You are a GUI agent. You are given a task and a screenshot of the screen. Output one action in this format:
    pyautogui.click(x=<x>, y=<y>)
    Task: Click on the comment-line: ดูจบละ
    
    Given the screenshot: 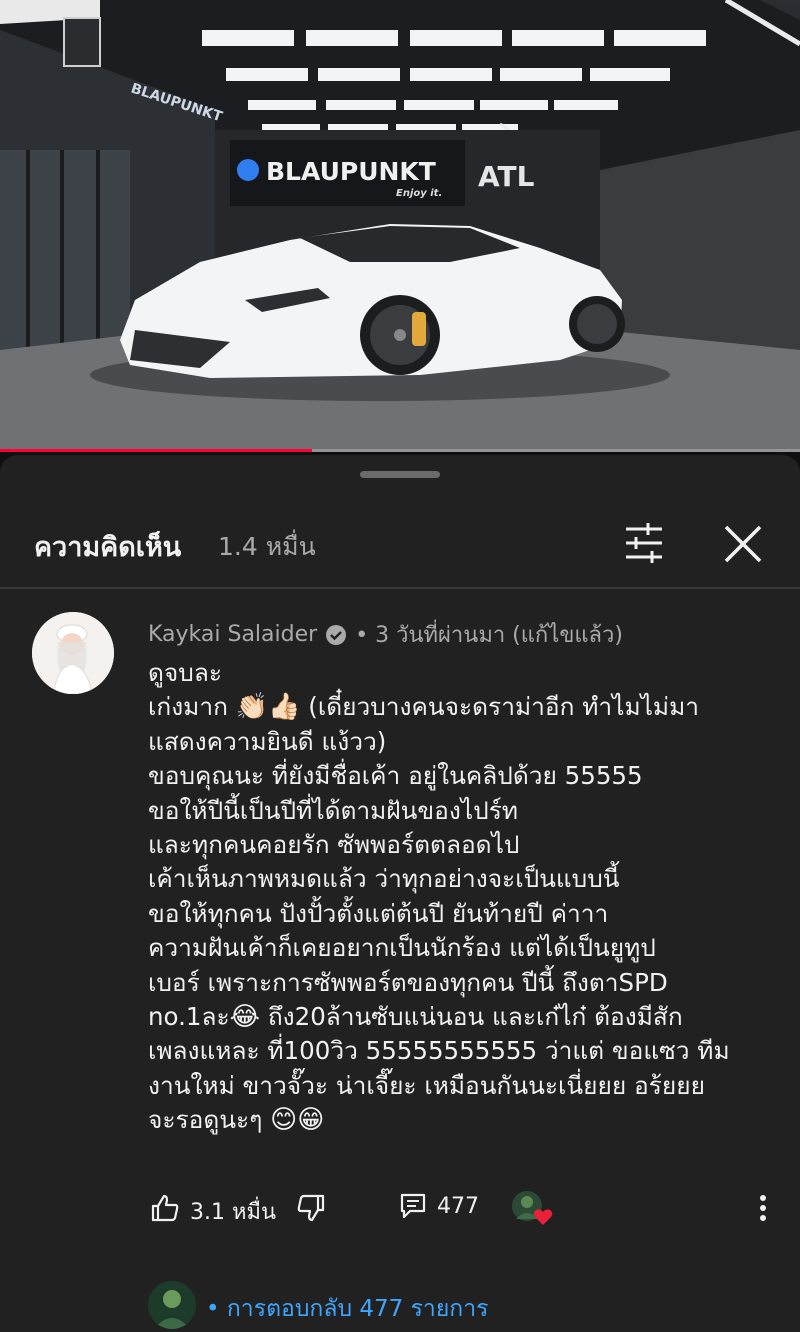 What is the action you would take?
    pyautogui.click(x=185, y=672)
    